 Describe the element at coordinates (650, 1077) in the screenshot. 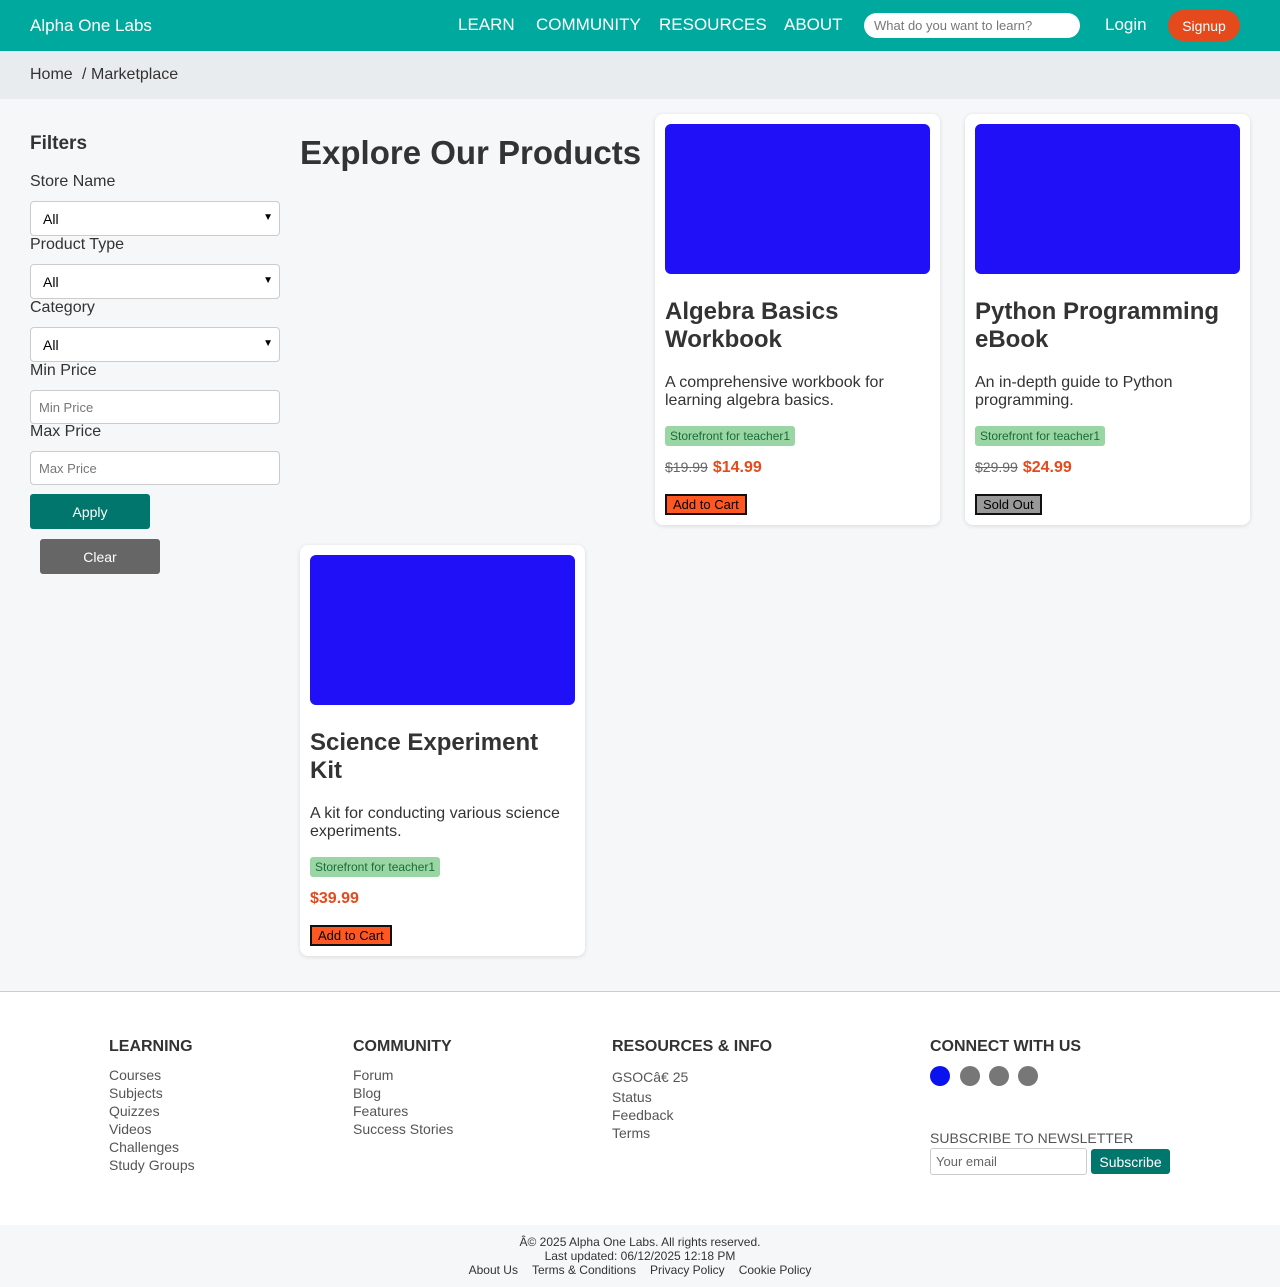

I see `footer-link-gsoc: GSOCâ€ 25` at that location.